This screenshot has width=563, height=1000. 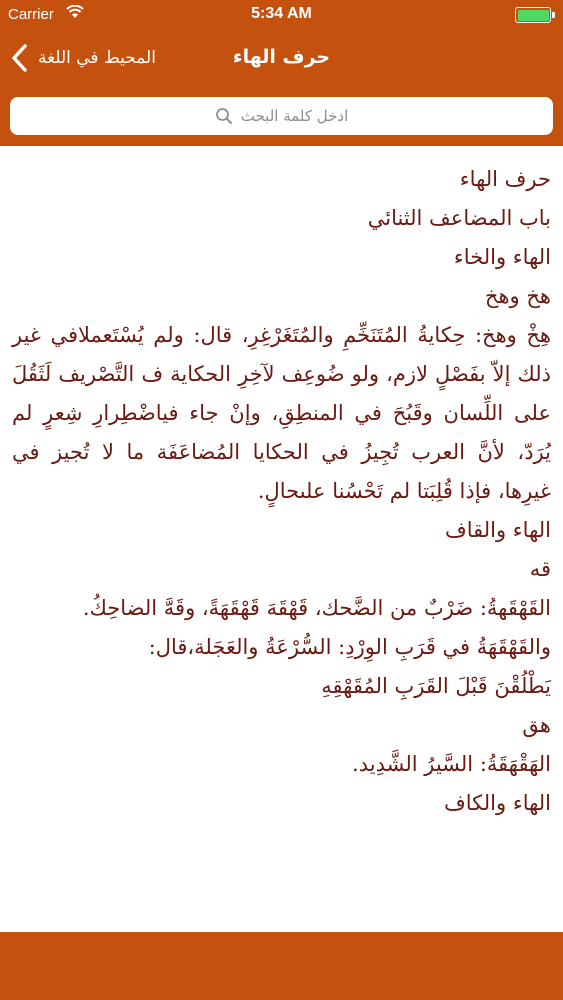 I want to click on search-icon, so click(x=223, y=116).